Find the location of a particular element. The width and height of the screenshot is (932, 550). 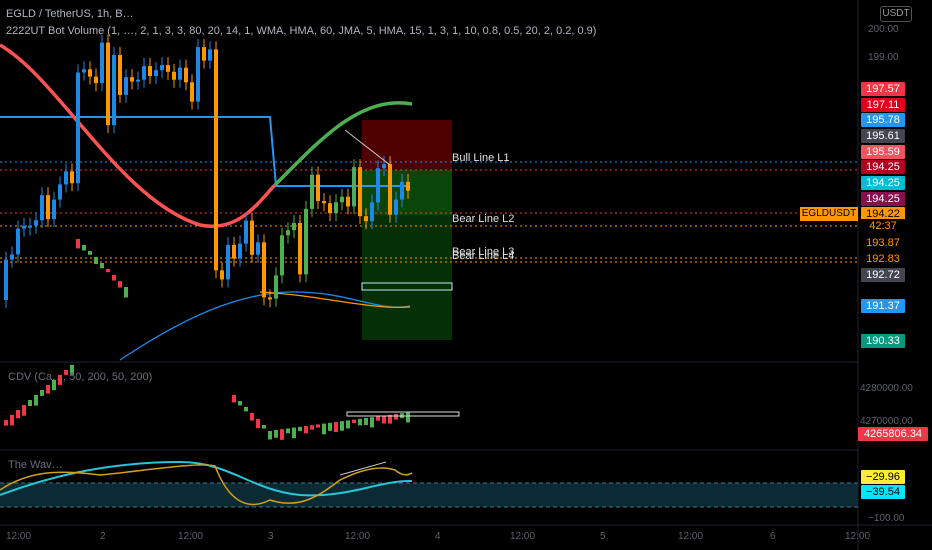

cdv-legend: CDV (Ca…, 50, 200, 50, 200) is located at coordinates (80, 377).